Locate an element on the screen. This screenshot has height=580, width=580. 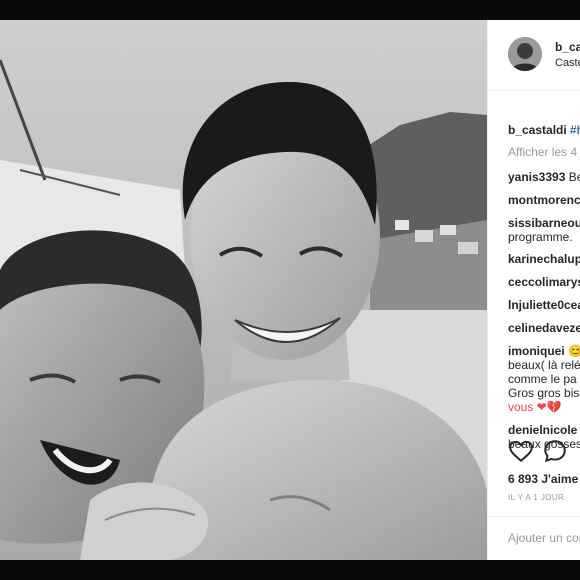
heart-outline-icon is located at coordinates (521, 451).